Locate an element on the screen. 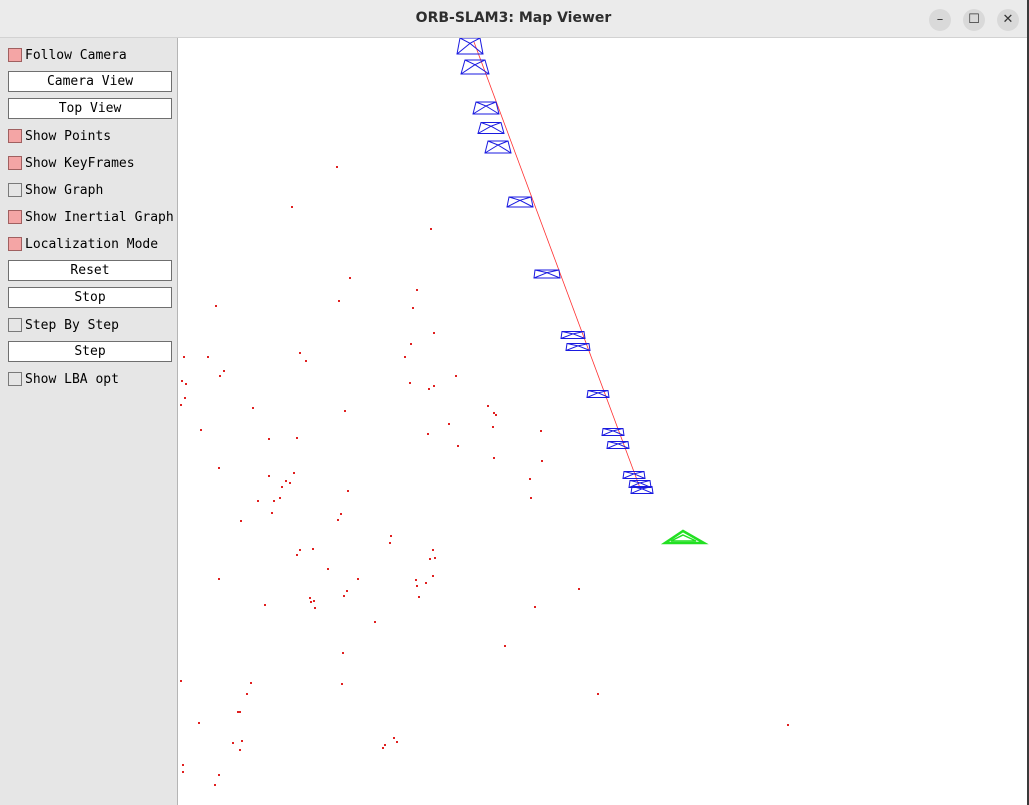 The image size is (1029, 805). follow-camera-label: Follow Camera is located at coordinates (76, 55).